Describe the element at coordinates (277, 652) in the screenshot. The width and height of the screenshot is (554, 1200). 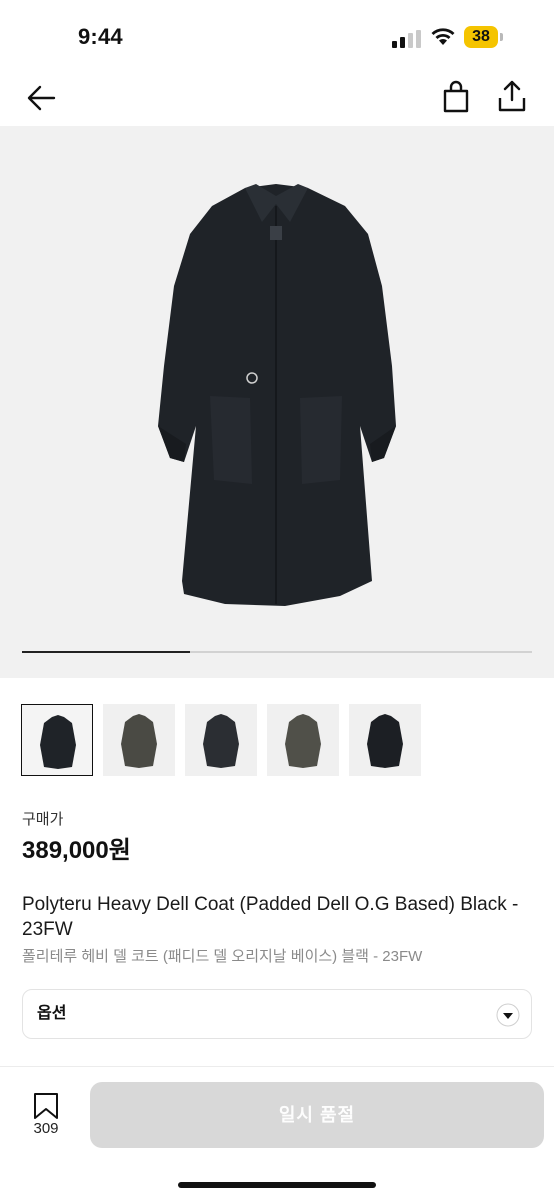
I see `gallery-progress-track` at that location.